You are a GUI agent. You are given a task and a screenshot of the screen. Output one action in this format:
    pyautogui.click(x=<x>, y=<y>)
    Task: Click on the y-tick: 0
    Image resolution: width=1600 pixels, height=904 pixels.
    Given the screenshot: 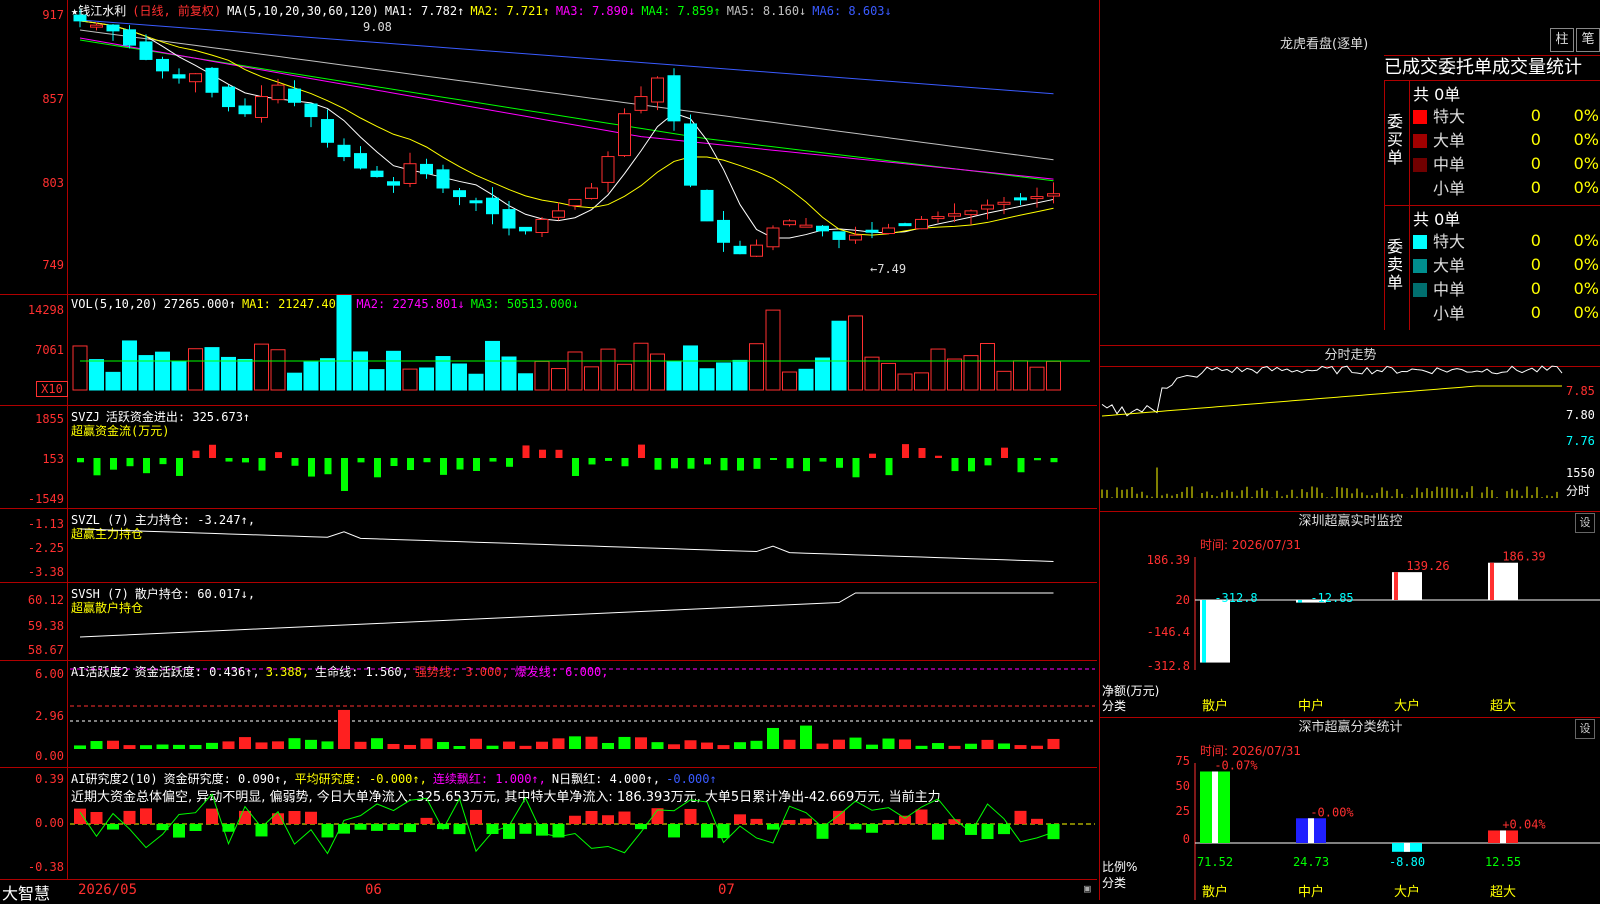 What is the action you would take?
    pyautogui.click(x=1186, y=839)
    